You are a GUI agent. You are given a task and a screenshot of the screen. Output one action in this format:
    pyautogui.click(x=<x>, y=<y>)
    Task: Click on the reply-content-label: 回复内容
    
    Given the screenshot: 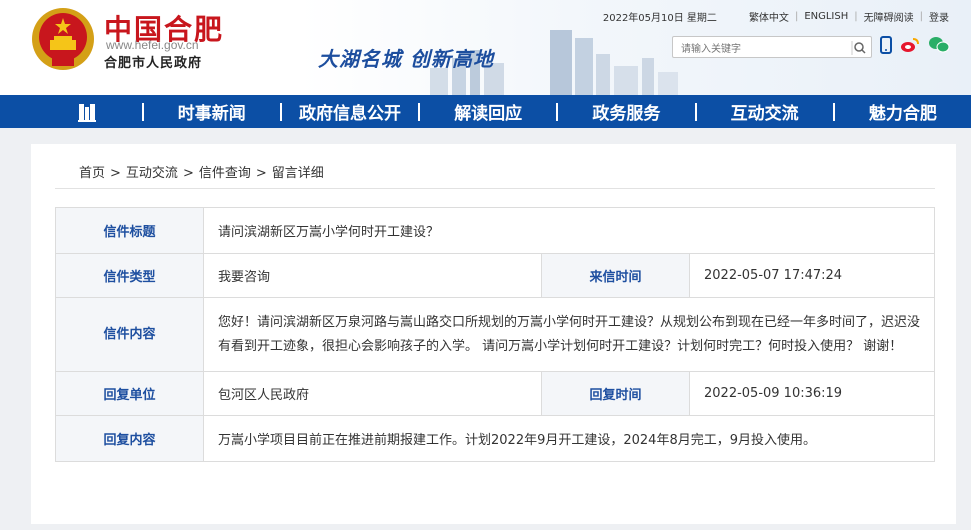 What is the action you would take?
    pyautogui.click(x=129, y=438)
    